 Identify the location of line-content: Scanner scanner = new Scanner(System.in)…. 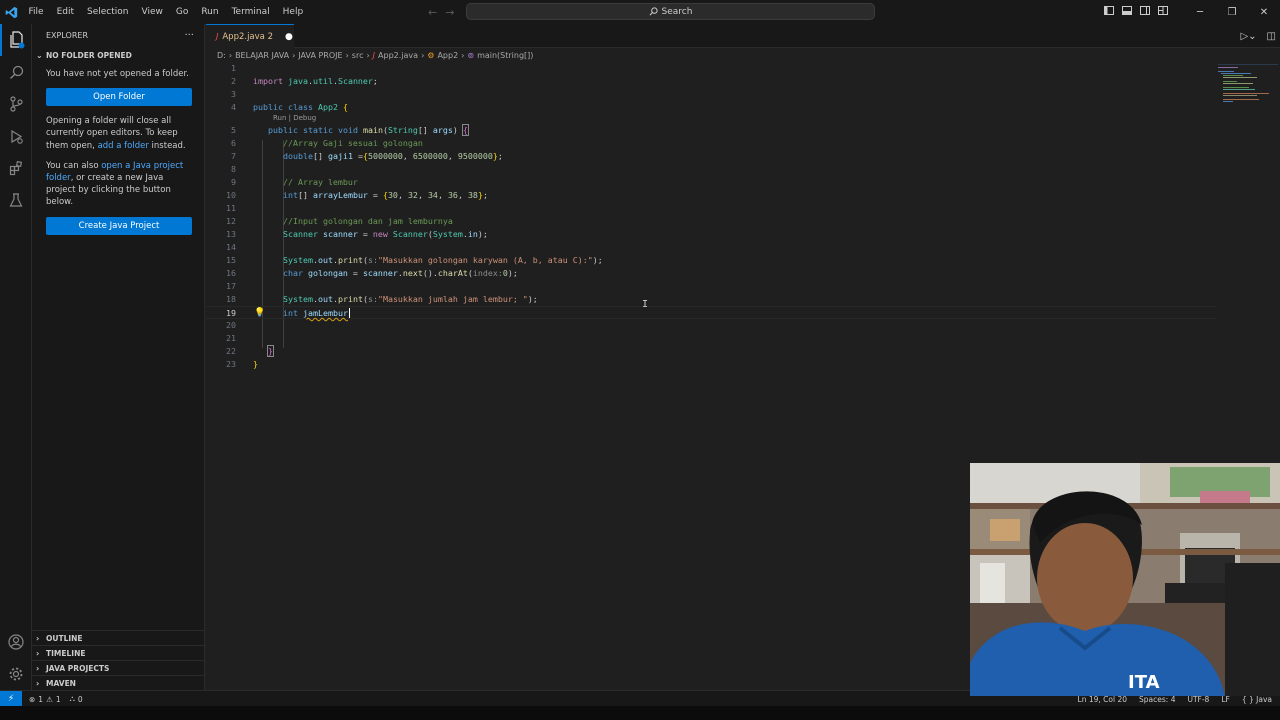
(385, 234).